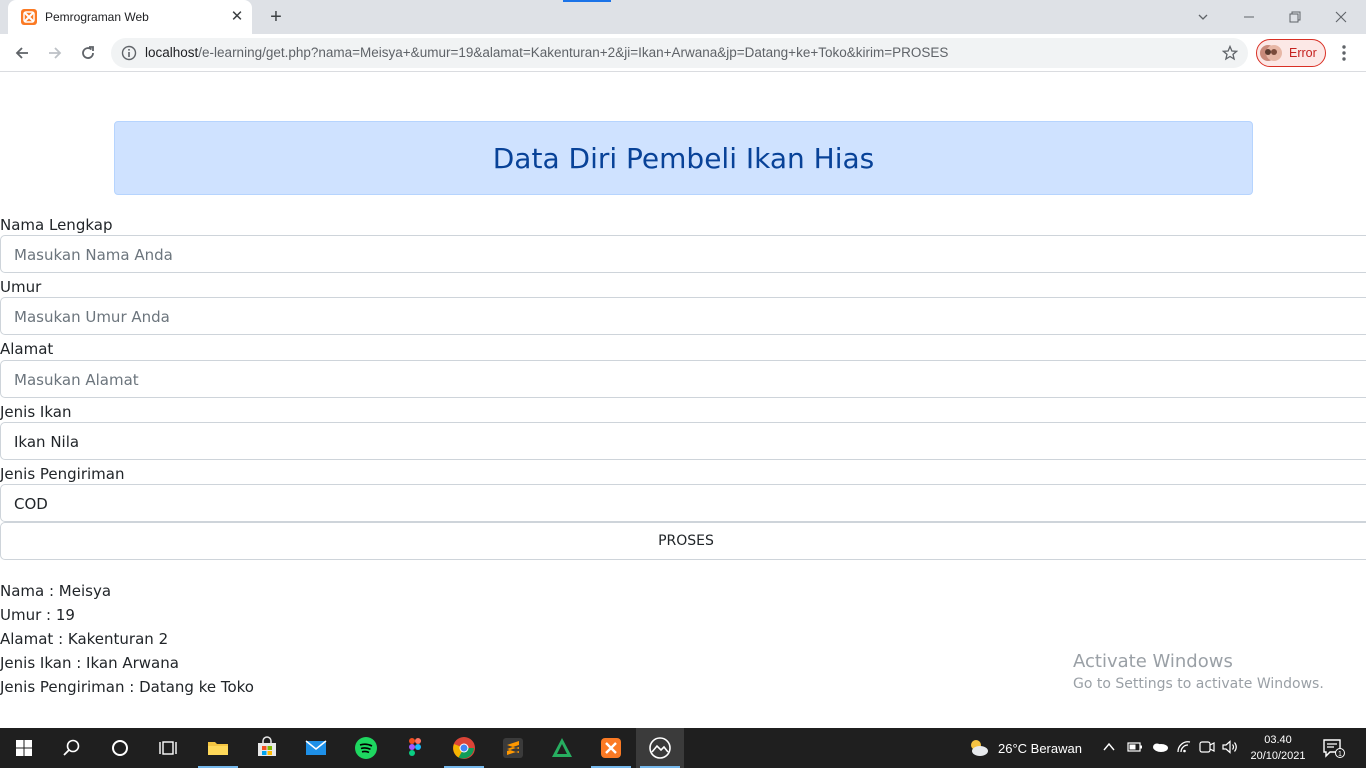 The width and height of the screenshot is (1366, 768). I want to click on activate-windows-title: Activate Windows, so click(1153, 661).